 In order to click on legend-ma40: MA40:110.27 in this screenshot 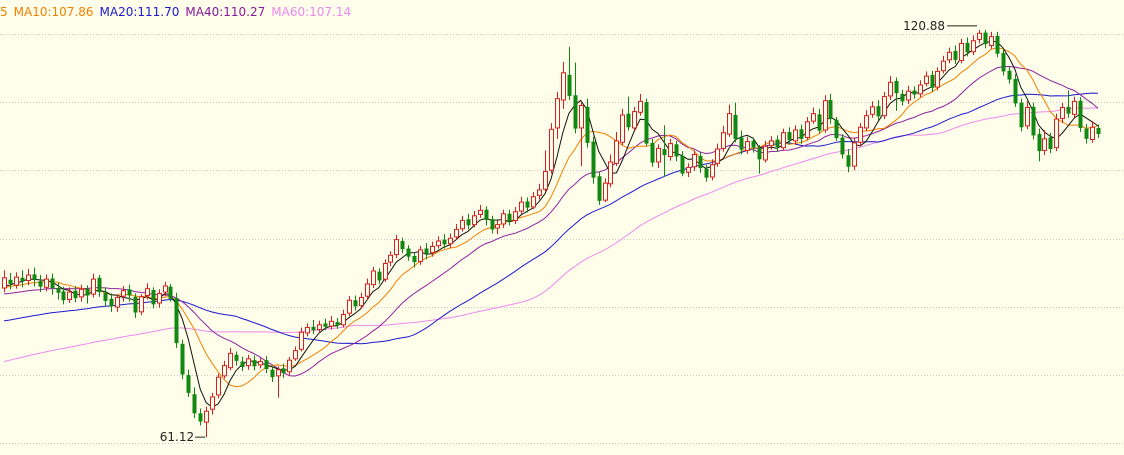, I will do `click(225, 12)`.